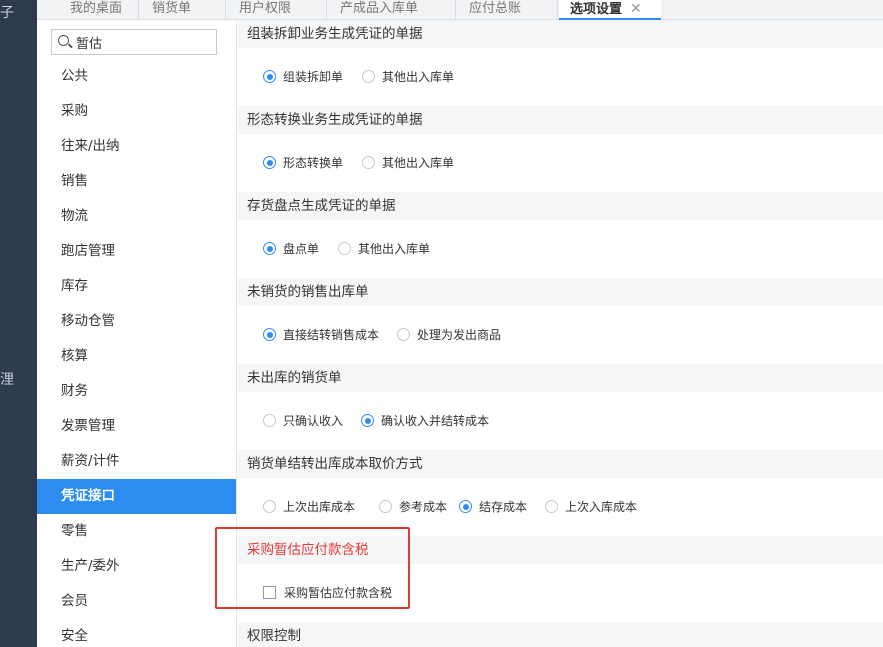  I want to click on radio-label: 结存成本, so click(503, 507).